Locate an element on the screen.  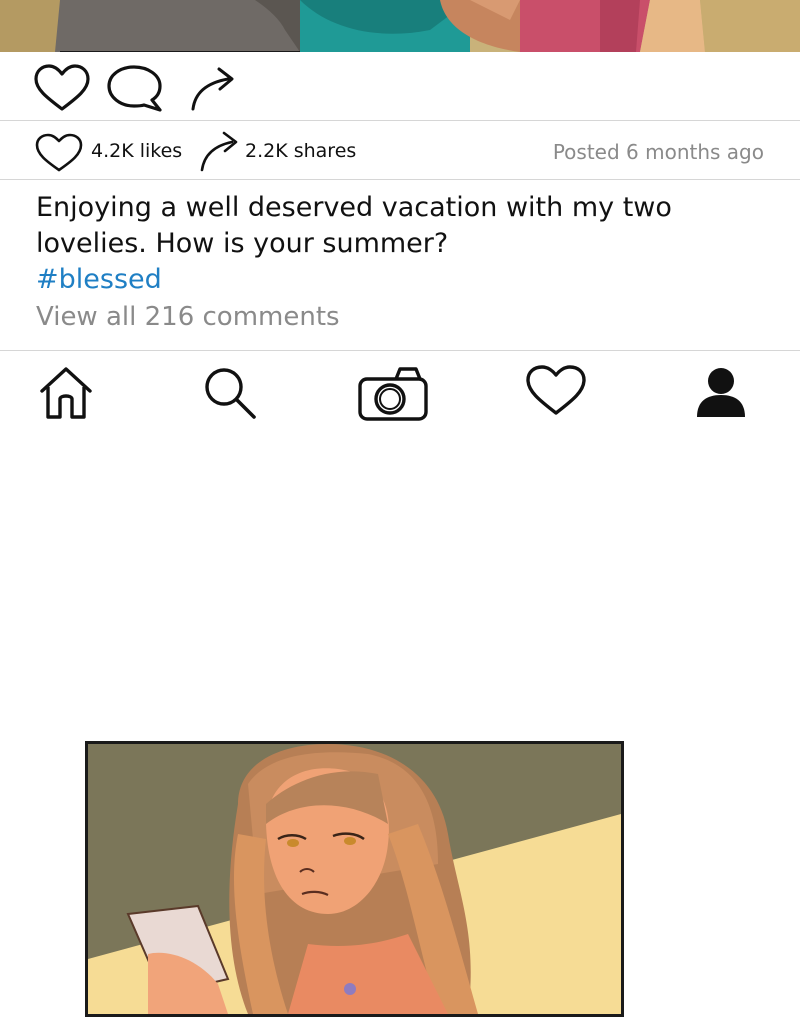
comment-bubble-icon is located at coordinates (135, 89).